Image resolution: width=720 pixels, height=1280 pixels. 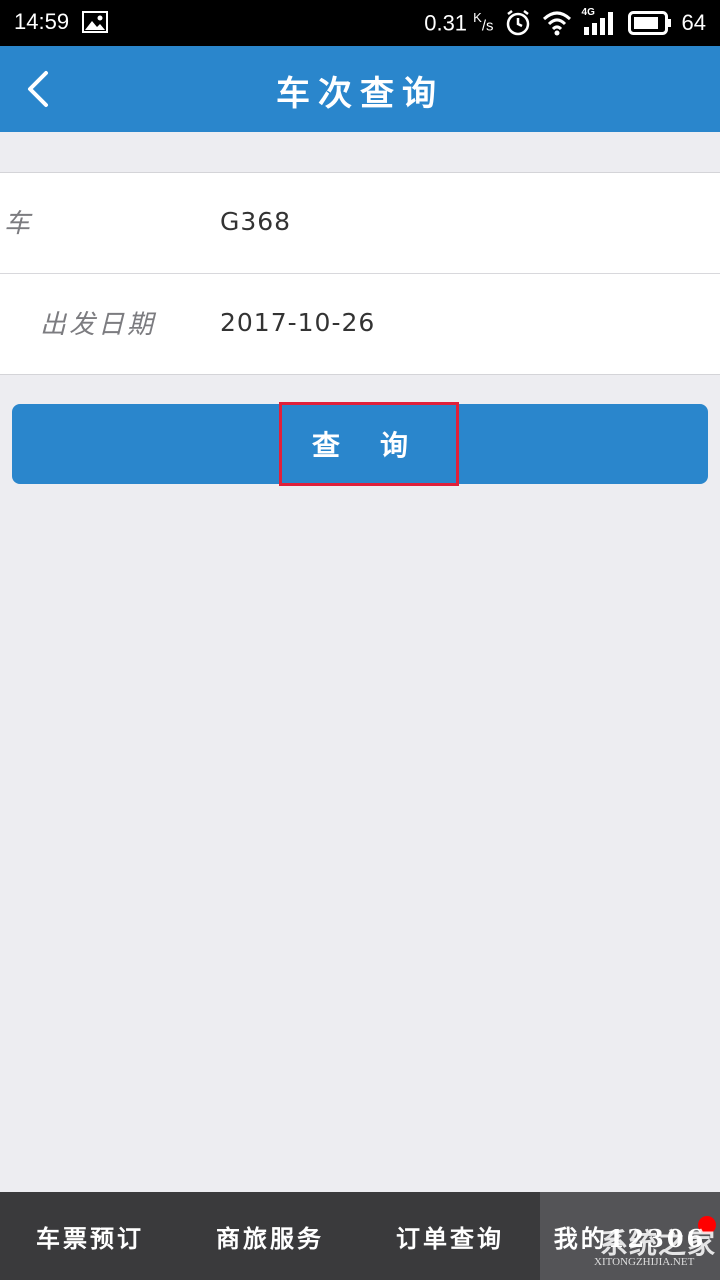 What do you see at coordinates (270, 1236) in the screenshot?
I see `nav-business-travel: 商旅服务` at bounding box center [270, 1236].